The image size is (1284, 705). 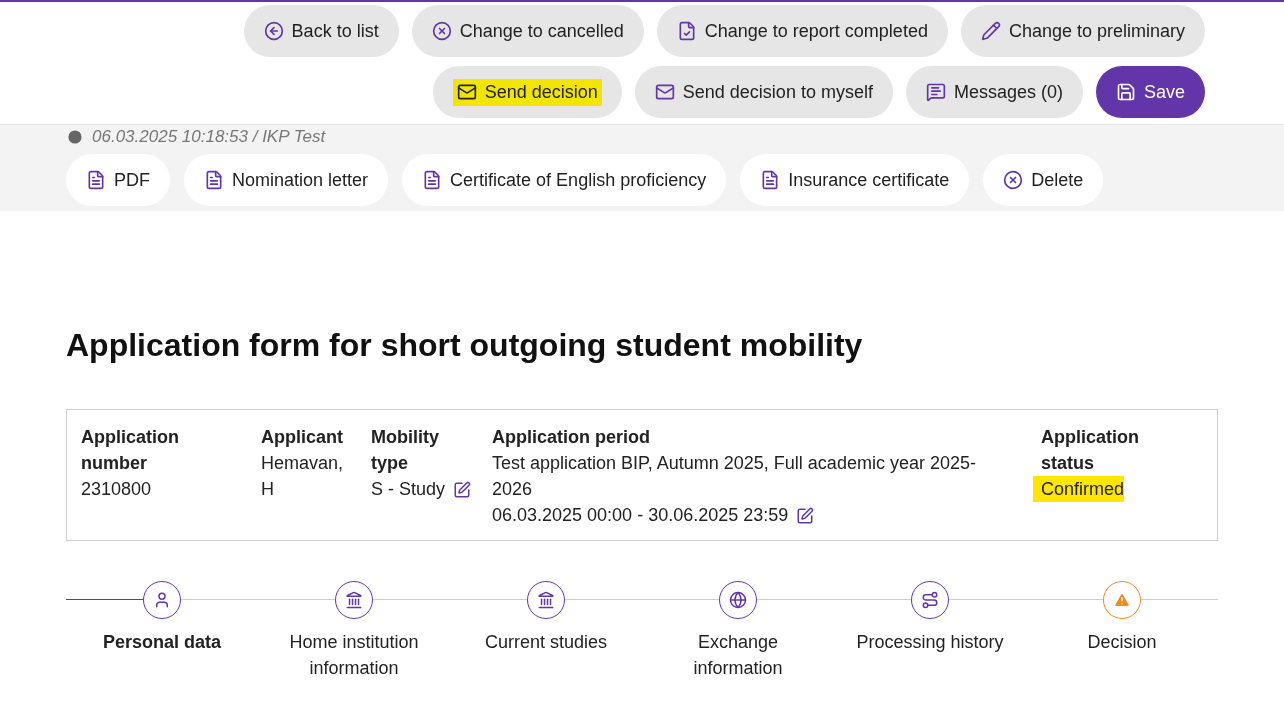 What do you see at coordinates (930, 631) in the screenshot?
I see `step-tab: Processing history` at bounding box center [930, 631].